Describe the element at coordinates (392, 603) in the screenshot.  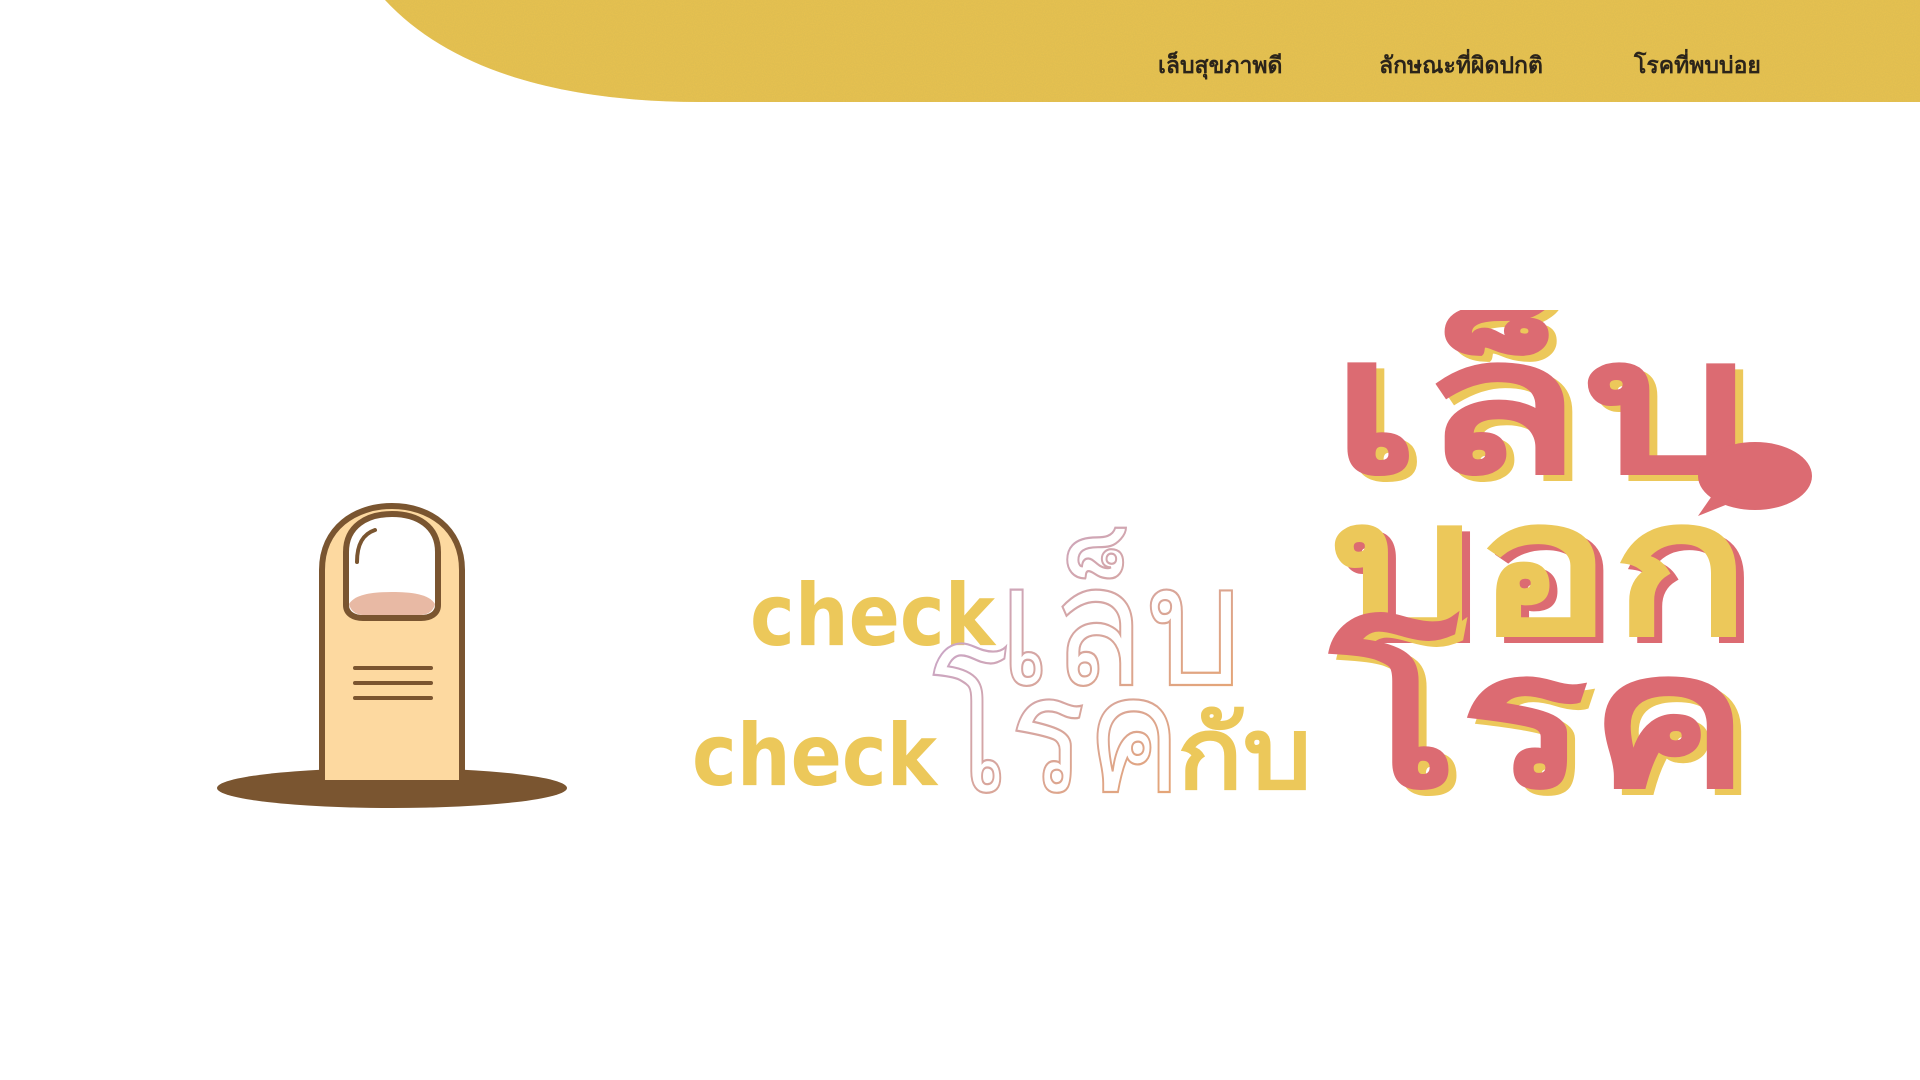
I see `nail-bed` at that location.